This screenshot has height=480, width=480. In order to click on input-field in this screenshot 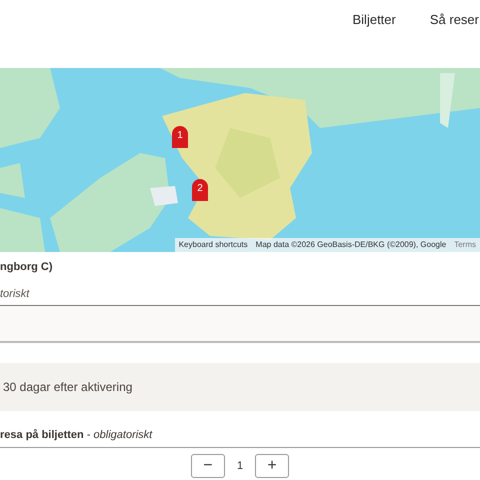, I will do `click(240, 323)`.